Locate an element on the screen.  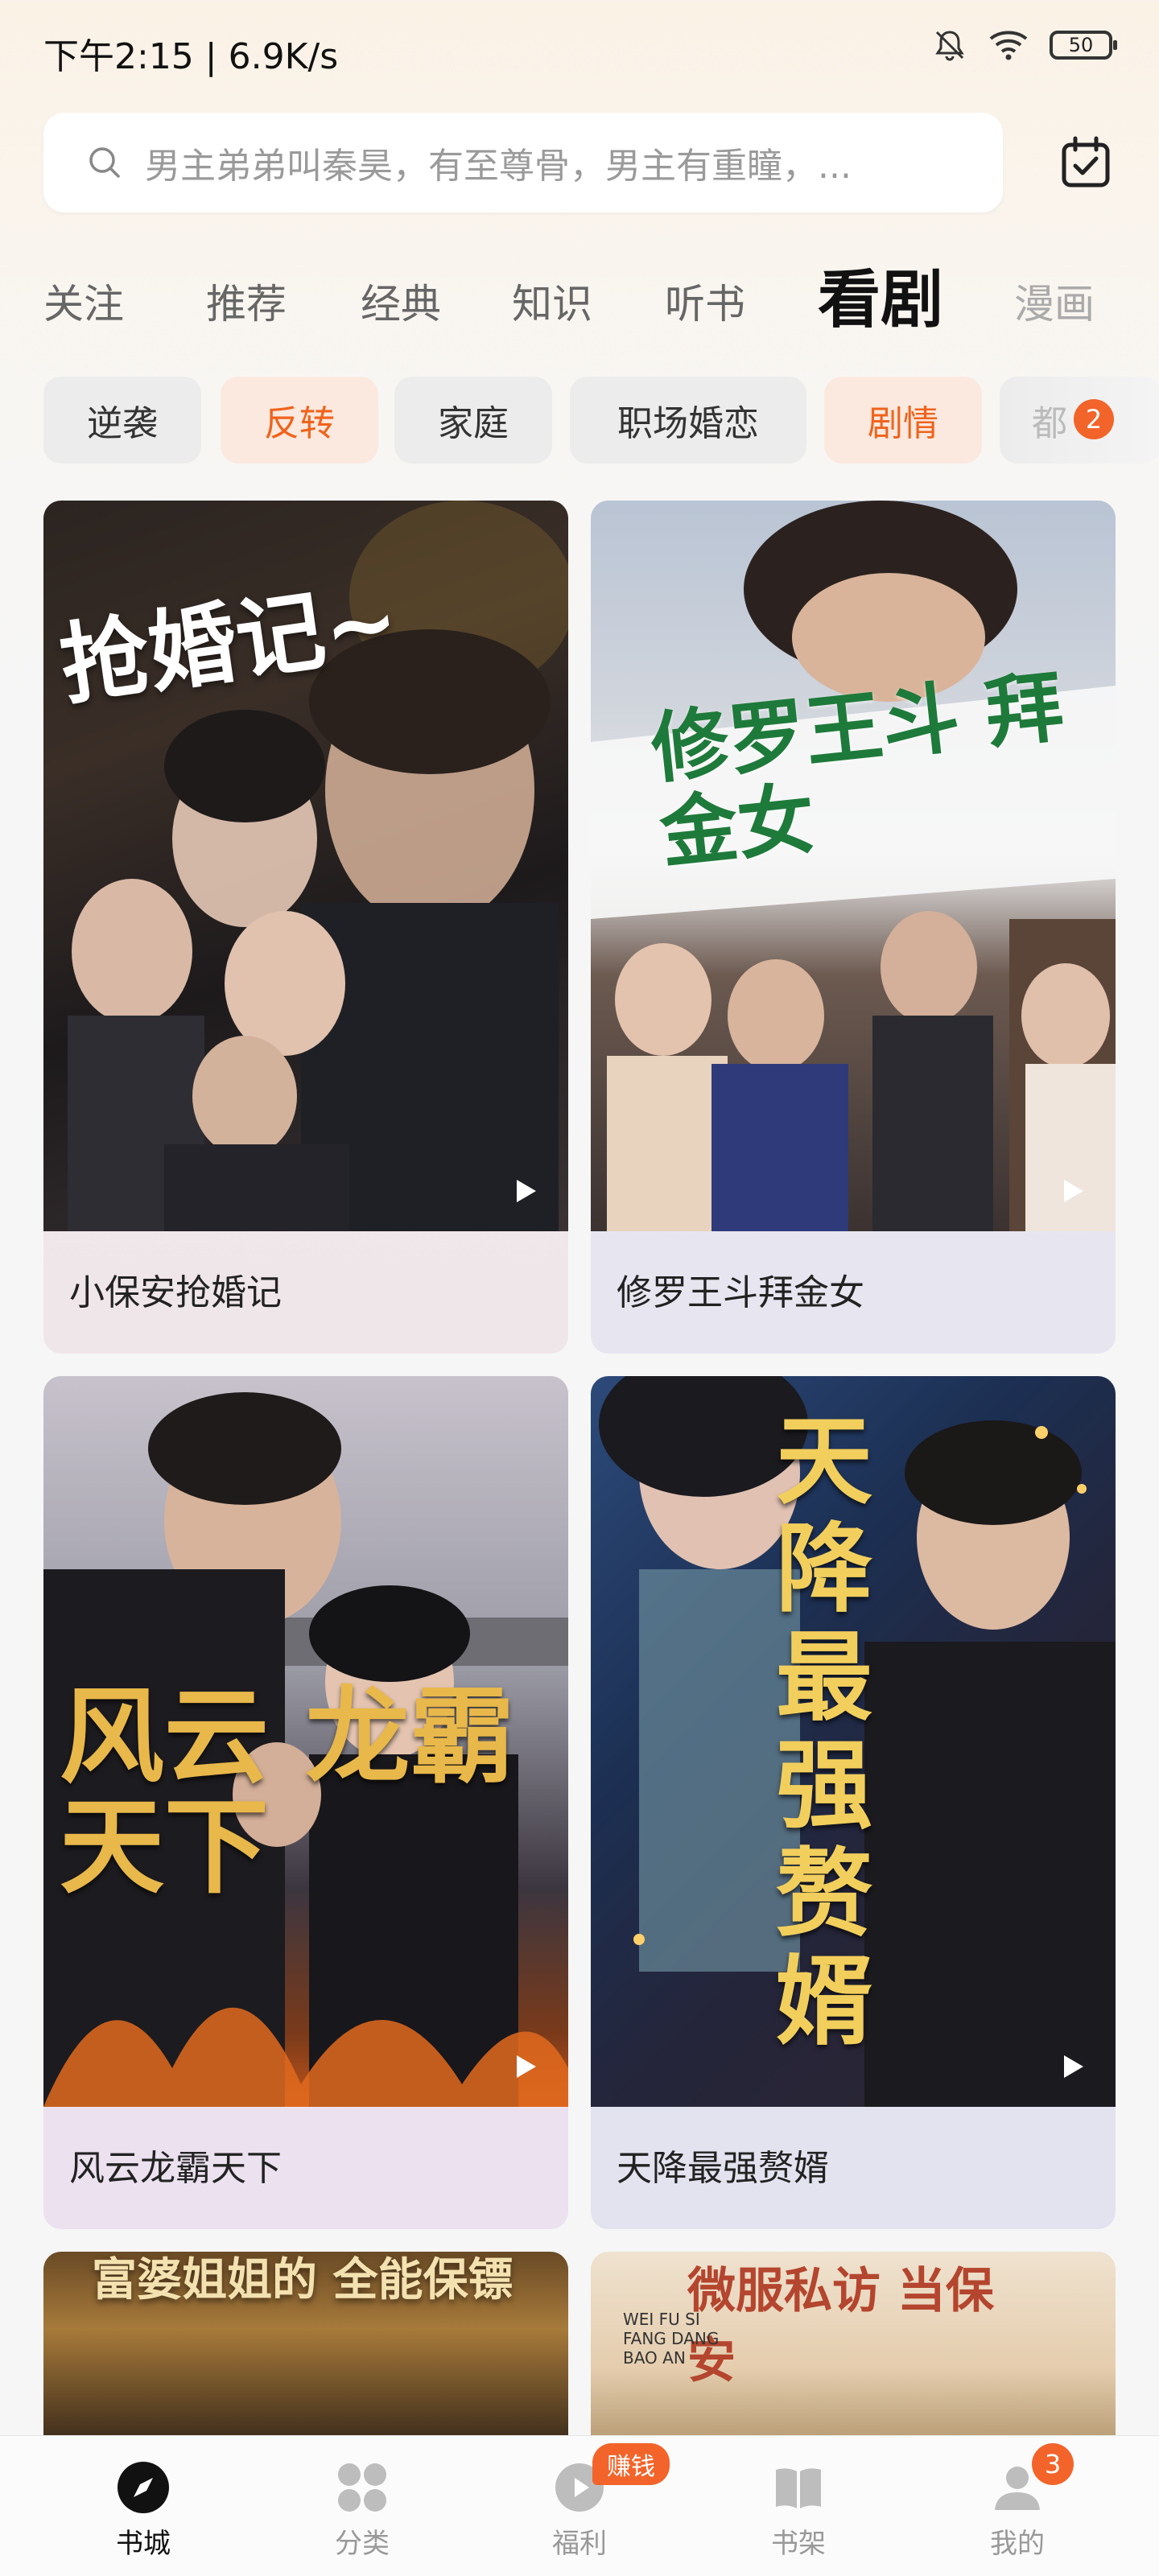
cover-title-text: 天降 最强 赘婿 is located at coordinates (824, 1732).